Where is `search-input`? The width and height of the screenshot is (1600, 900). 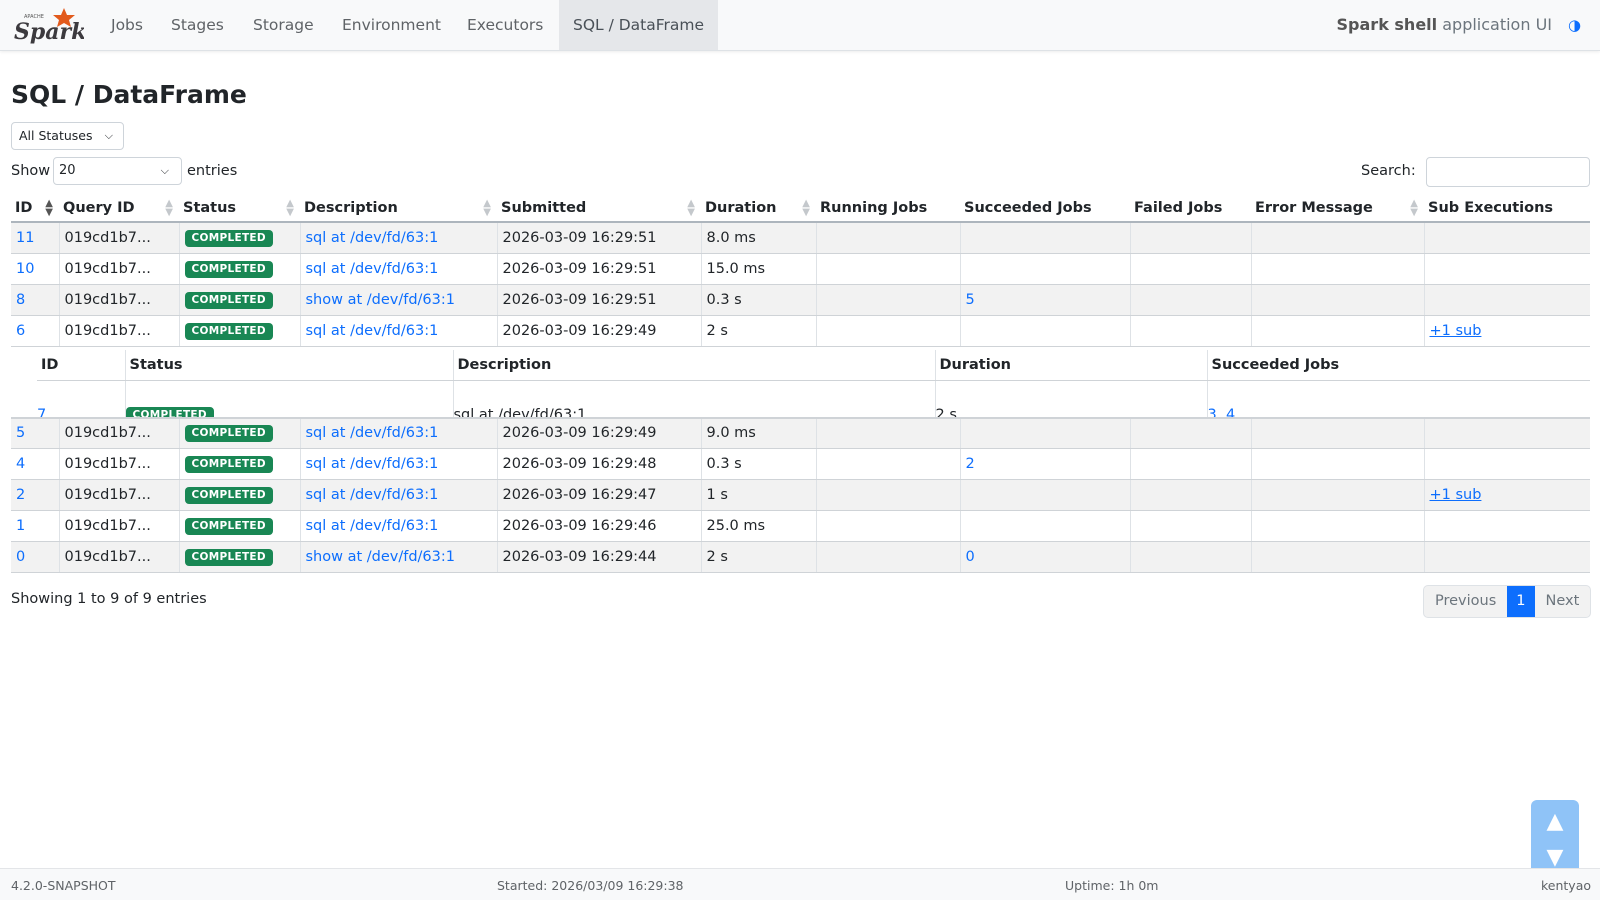
search-input is located at coordinates (1508, 172).